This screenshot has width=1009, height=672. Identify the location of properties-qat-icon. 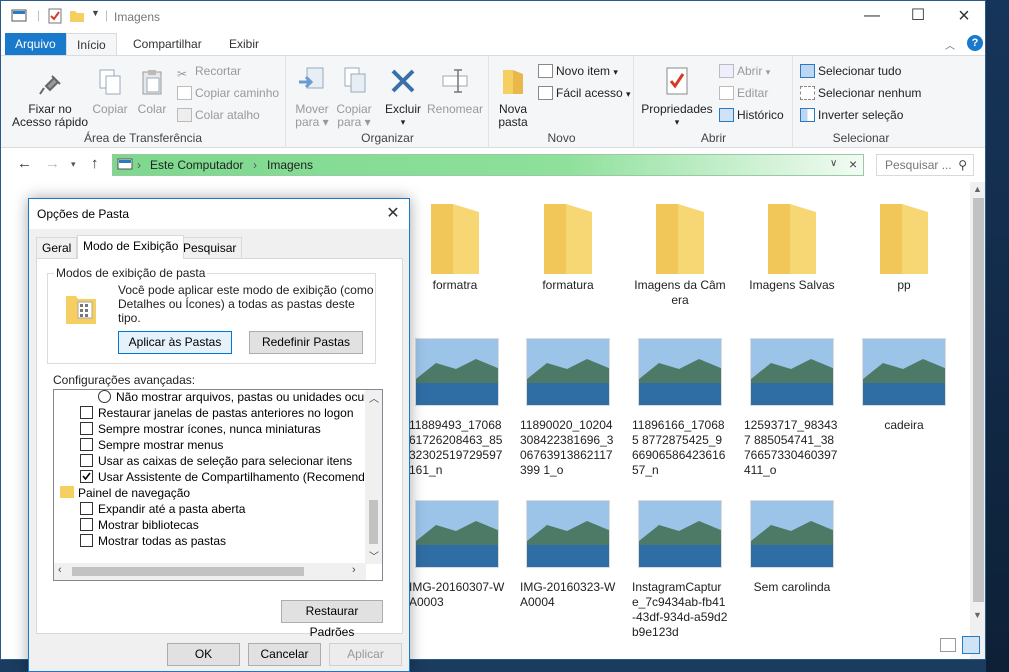
(55, 17).